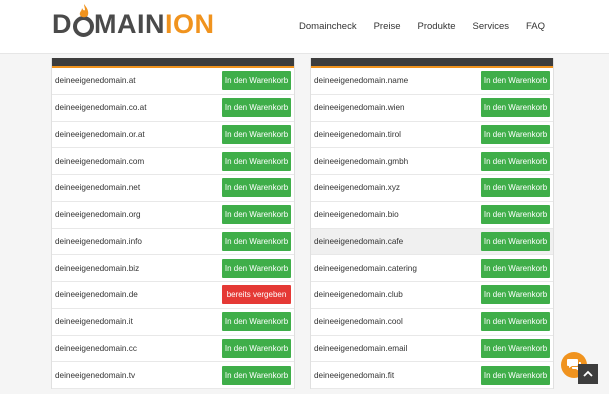 The image size is (609, 394). Describe the element at coordinates (437, 26) in the screenshot. I see `nav-produkte: Produkte` at that location.